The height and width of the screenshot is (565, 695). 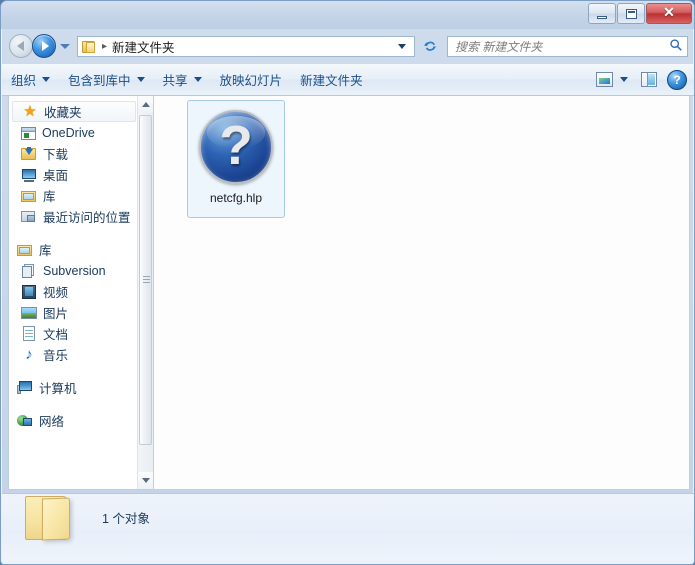 I want to click on onedrive-icon, so click(x=28, y=133).